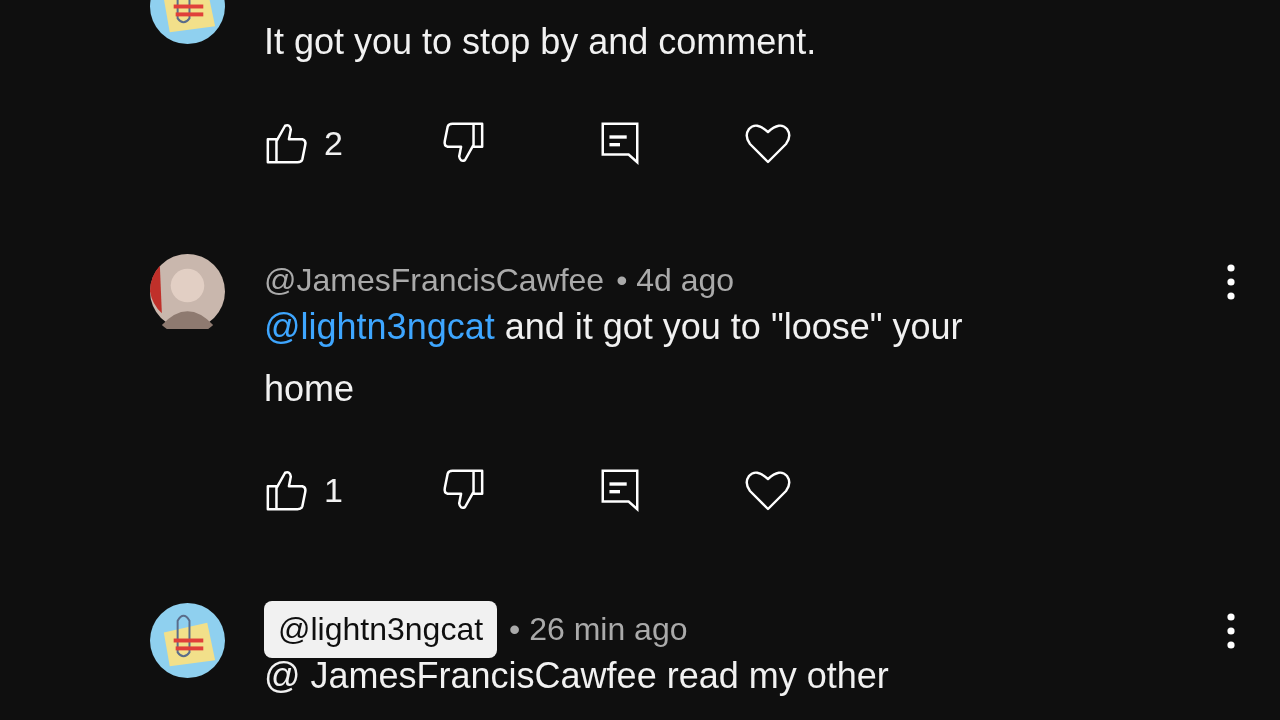 This screenshot has height=720, width=1280. What do you see at coordinates (379, 326) in the screenshot?
I see `mention-link: @lightn3ngcat` at bounding box center [379, 326].